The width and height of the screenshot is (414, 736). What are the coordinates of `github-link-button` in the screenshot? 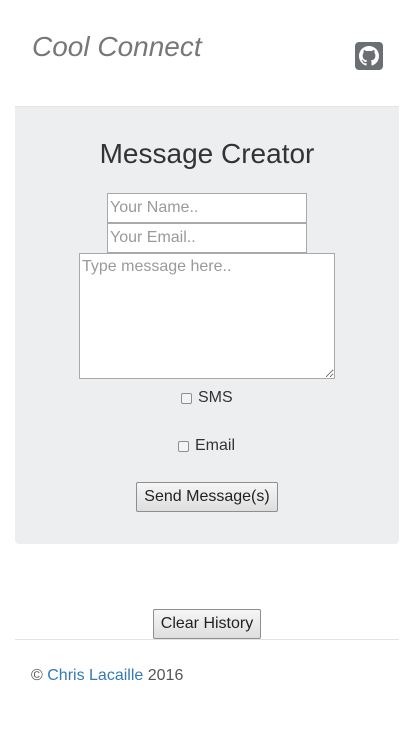 It's located at (369, 56).